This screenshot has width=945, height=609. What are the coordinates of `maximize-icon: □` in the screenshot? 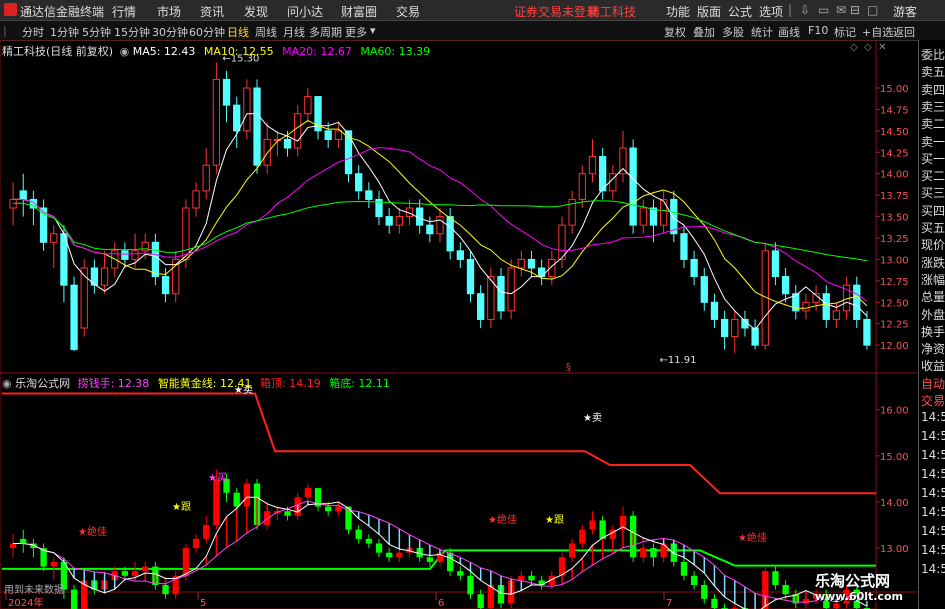 It's located at (872, 10).